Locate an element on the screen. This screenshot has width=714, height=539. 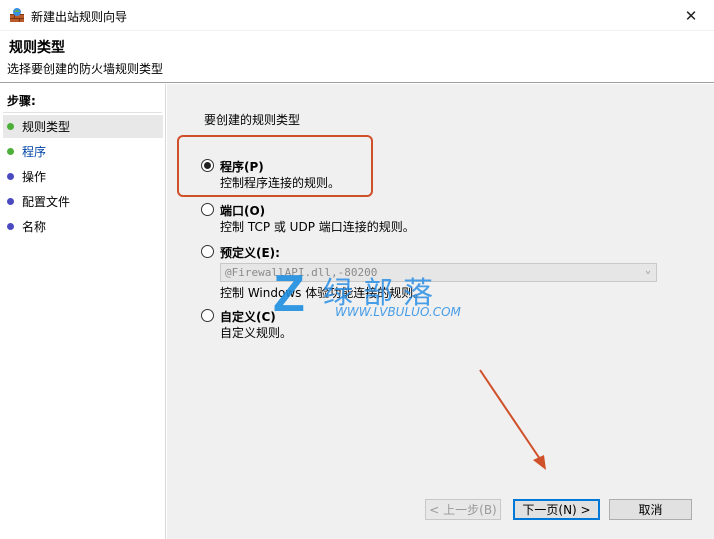
cancel-button-label: 取消 is located at coordinates (650, 510).